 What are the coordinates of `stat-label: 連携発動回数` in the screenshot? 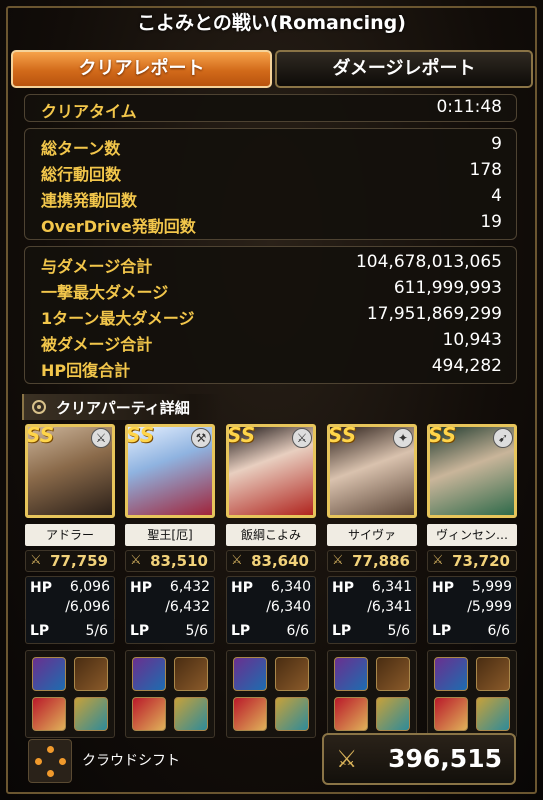 It's located at (89, 200).